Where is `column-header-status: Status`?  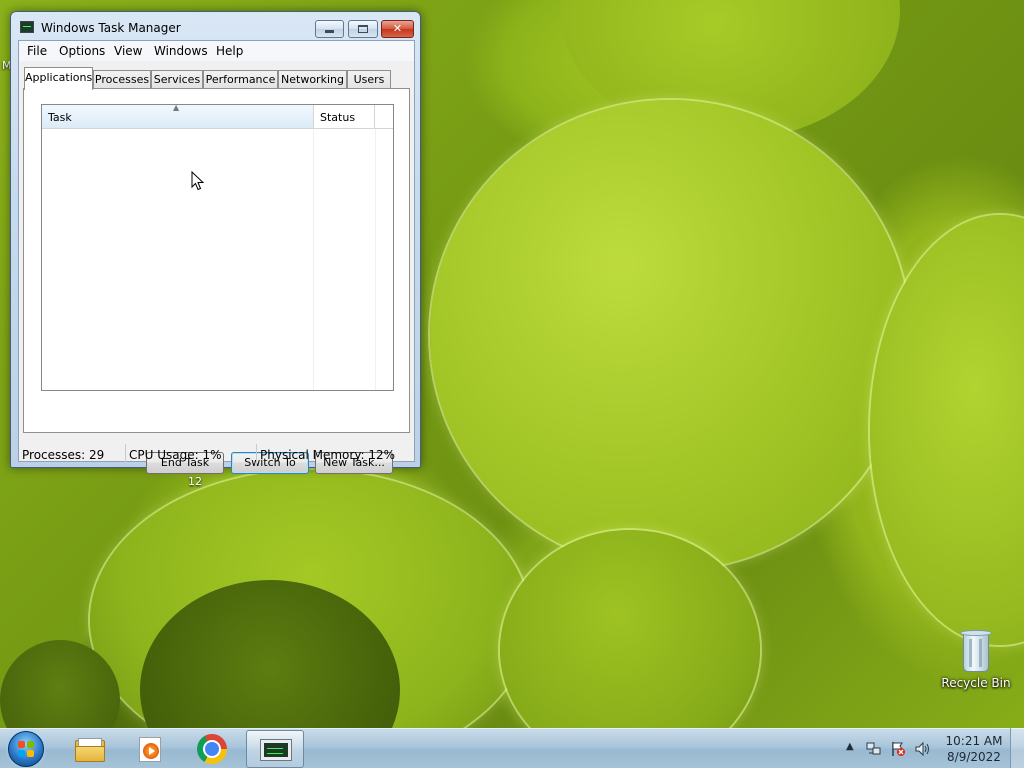
column-header-status: Status is located at coordinates (344, 116).